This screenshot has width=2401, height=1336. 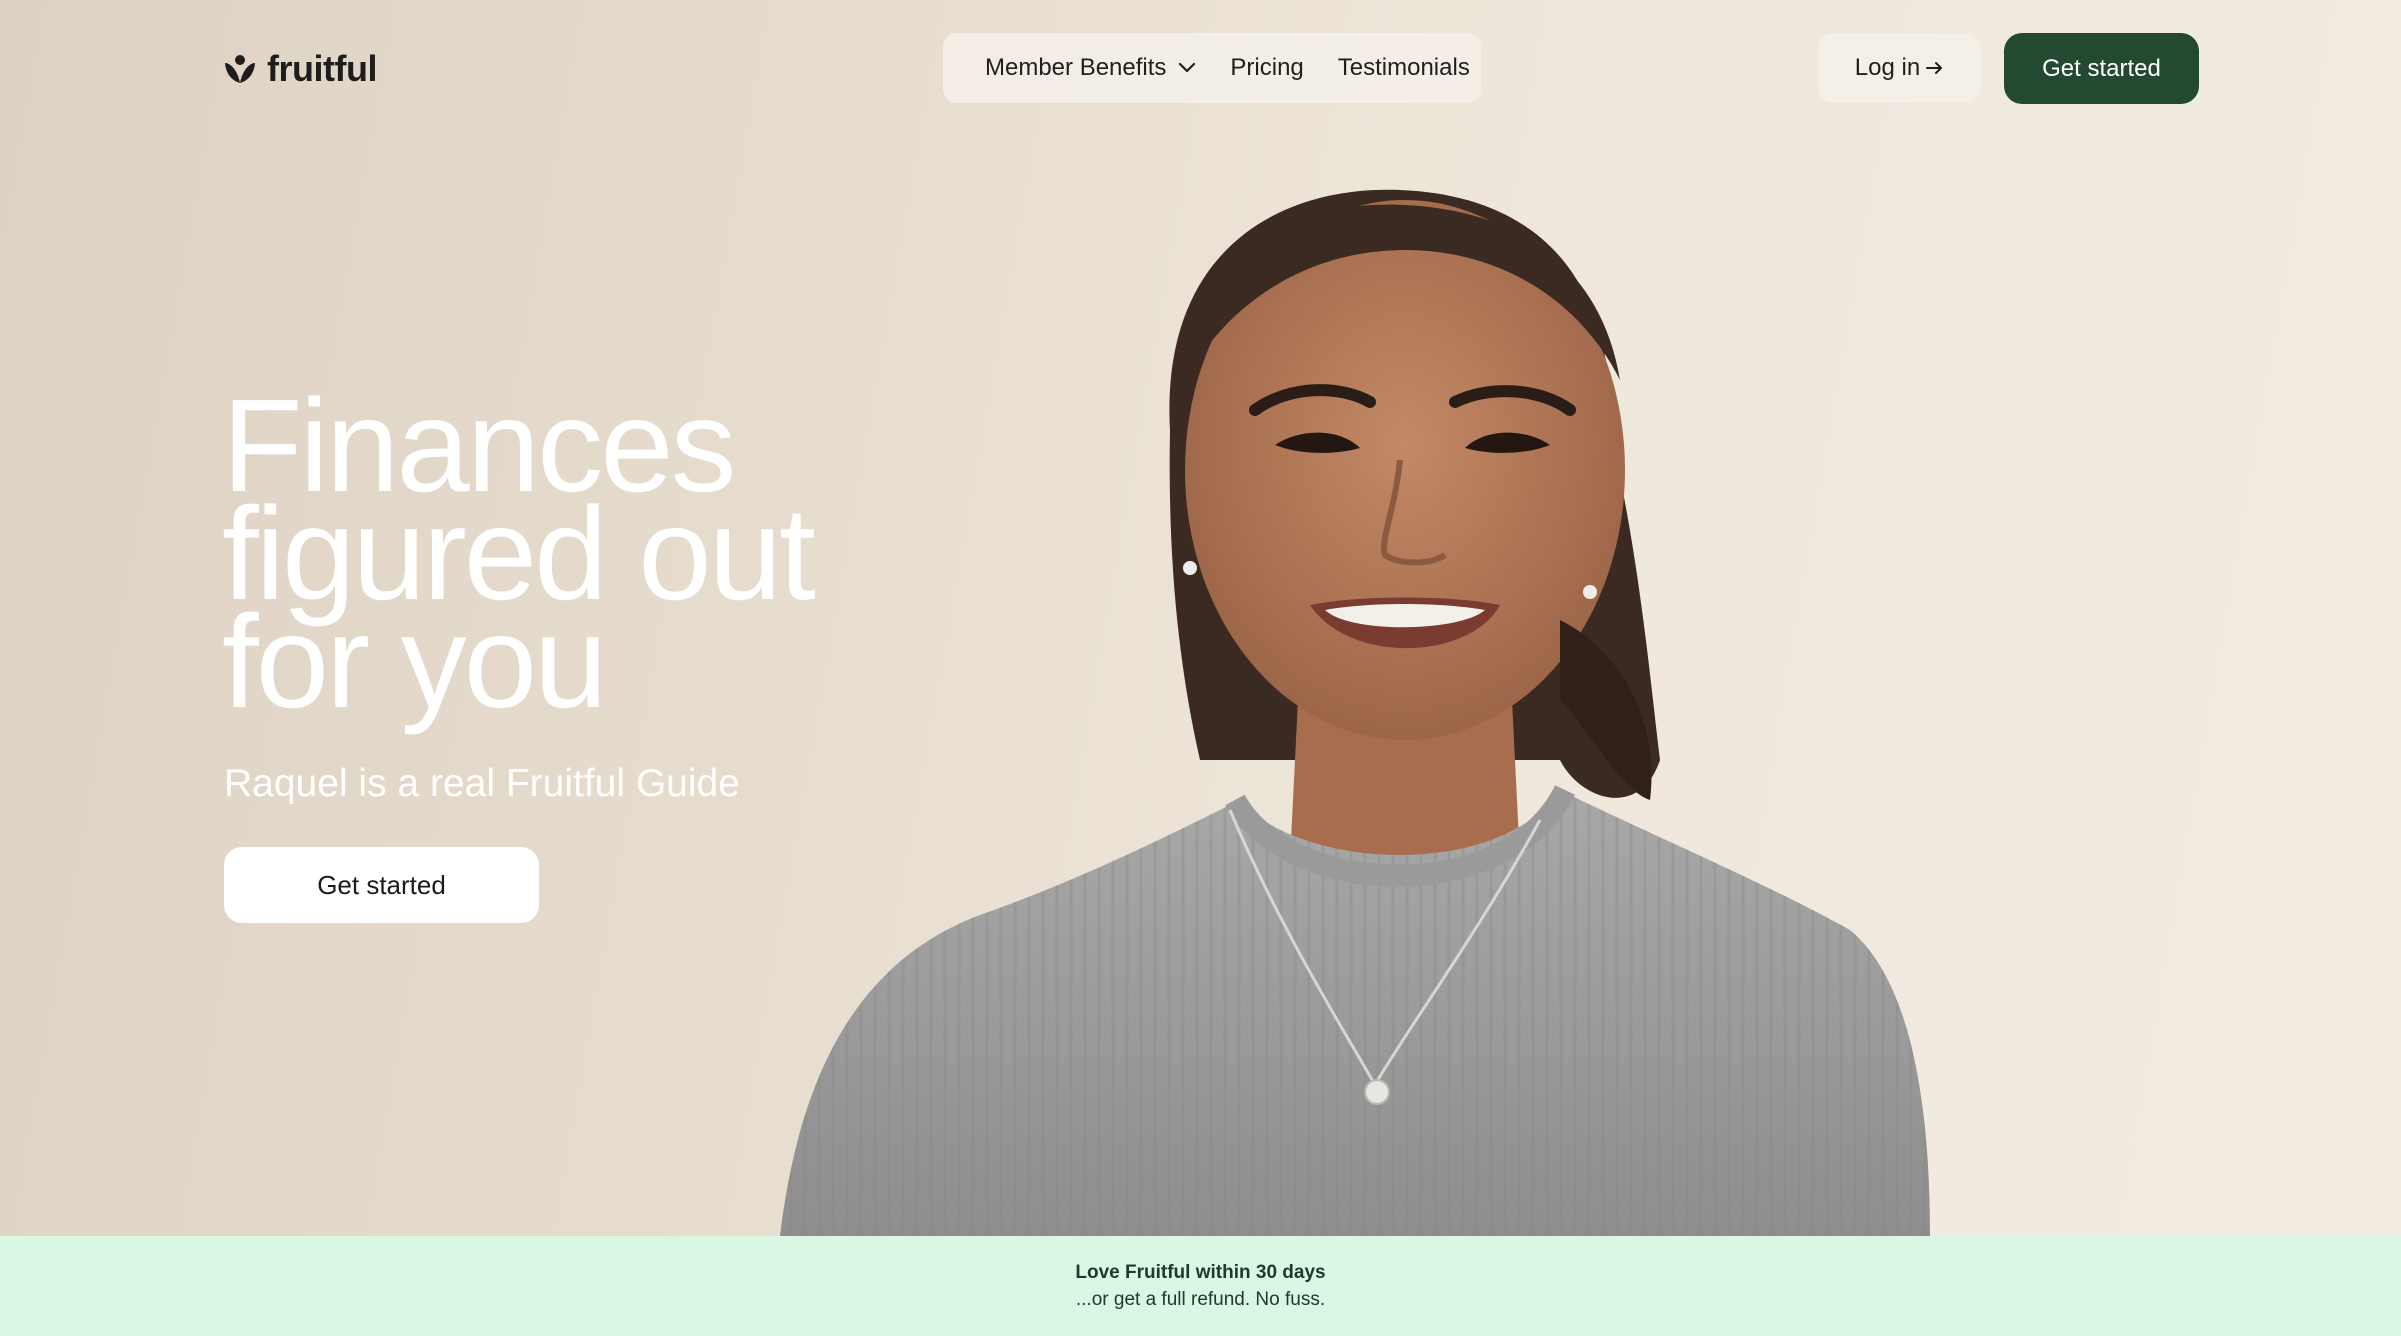 What do you see at coordinates (1187, 67) in the screenshot?
I see `chevron-down-icon` at bounding box center [1187, 67].